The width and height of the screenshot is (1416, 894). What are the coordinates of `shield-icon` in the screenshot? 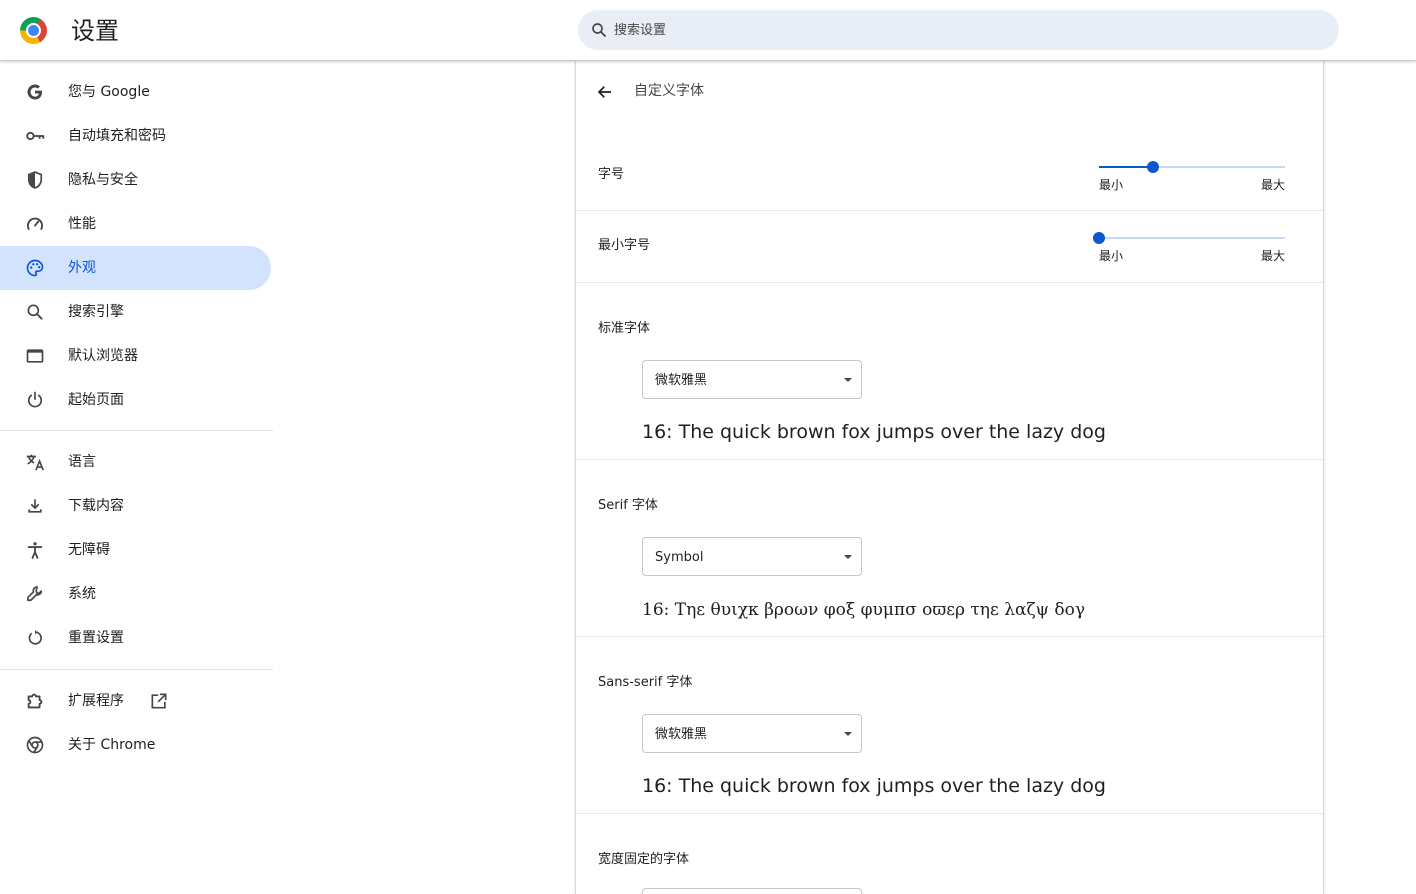 It's located at (35, 180).